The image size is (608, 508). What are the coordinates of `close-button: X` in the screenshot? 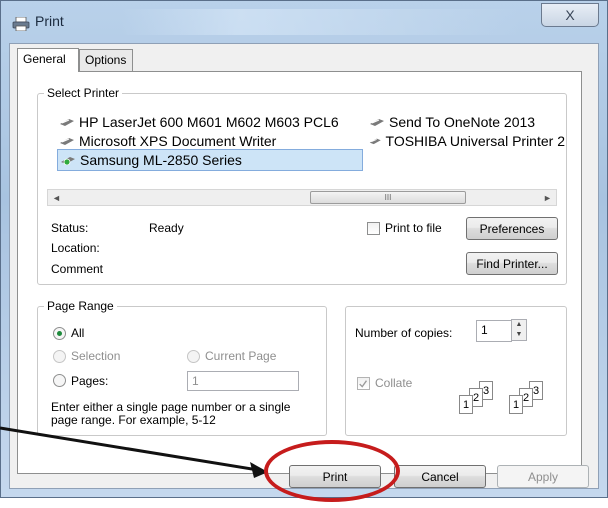 It's located at (570, 15).